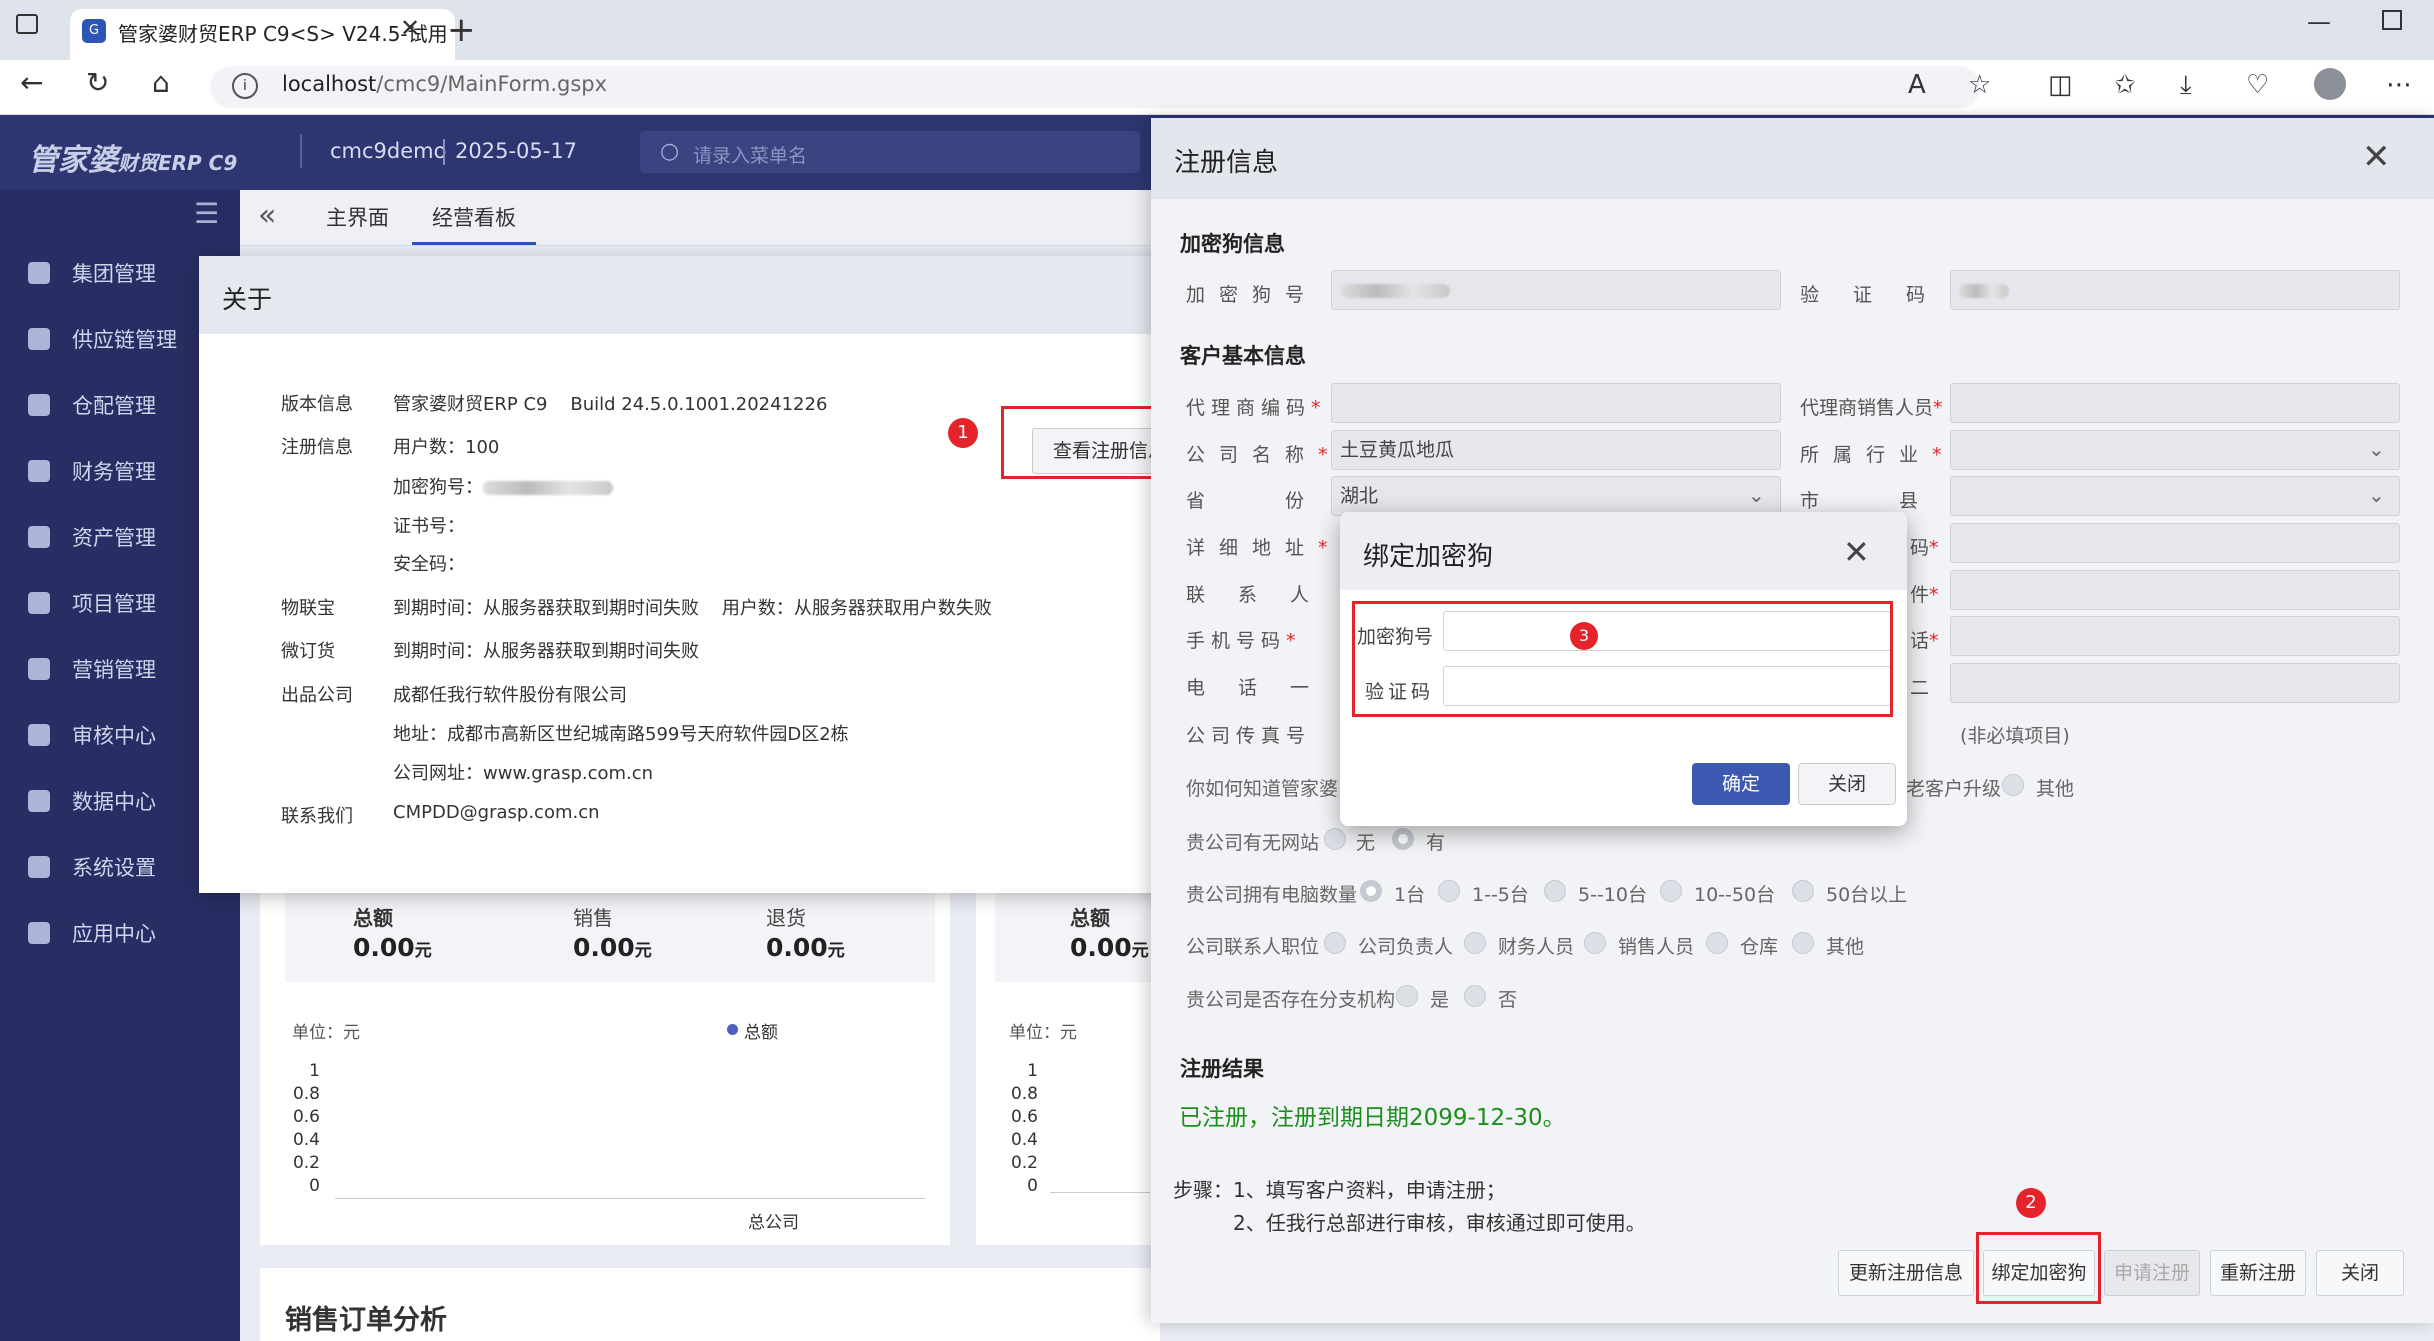 The image size is (2434, 1341). I want to click on y-tick-label: 0.6, so click(306, 1117).